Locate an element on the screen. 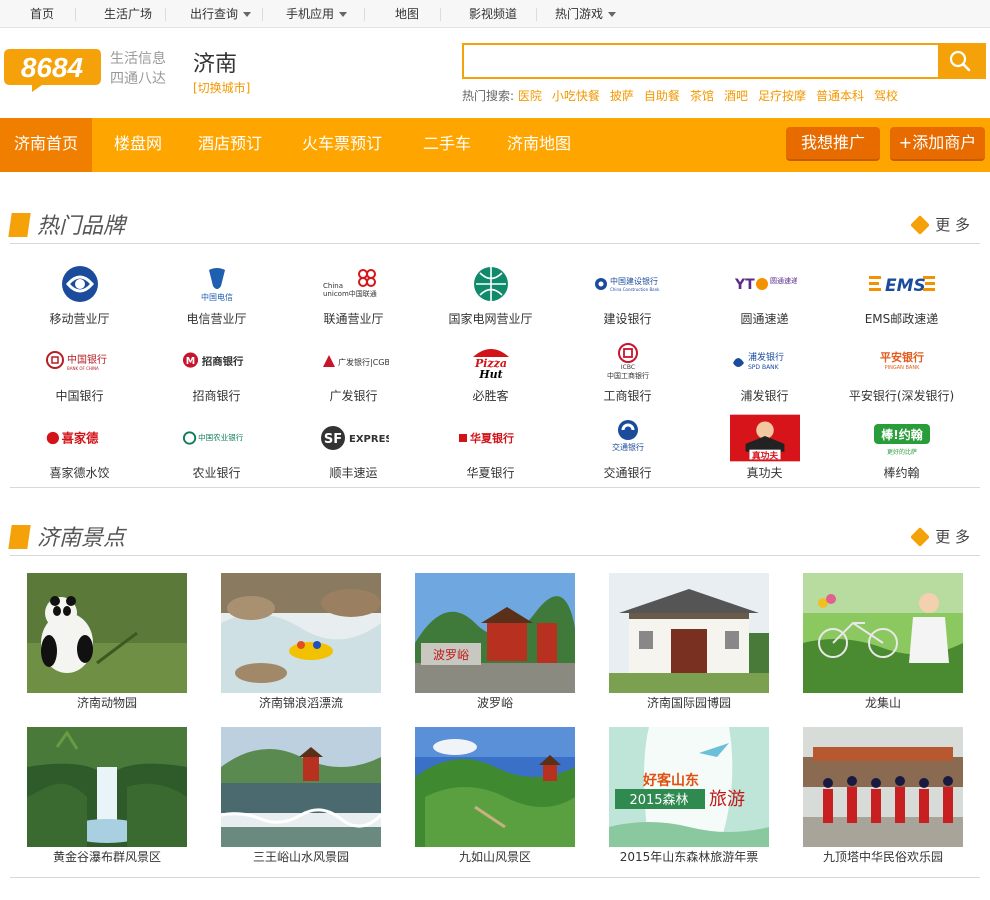 Image resolution: width=990 pixels, height=900 pixels. promote-button: 我想推广 is located at coordinates (833, 144).